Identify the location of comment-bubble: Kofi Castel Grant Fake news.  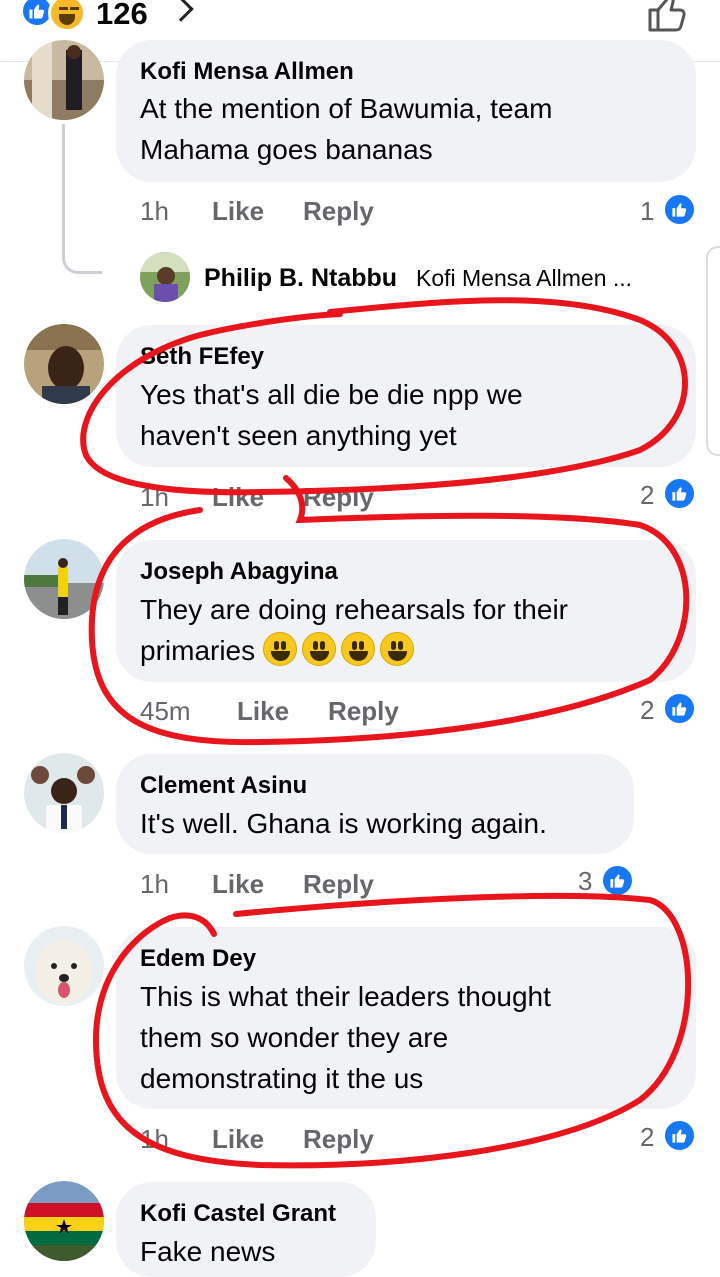
(246, 1229).